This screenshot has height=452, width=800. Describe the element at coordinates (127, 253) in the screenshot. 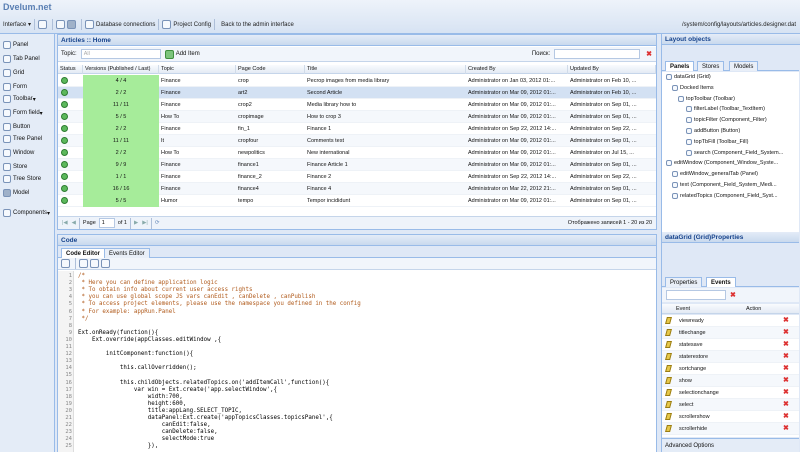

I see `tab-events-editor: Events Editor` at that location.